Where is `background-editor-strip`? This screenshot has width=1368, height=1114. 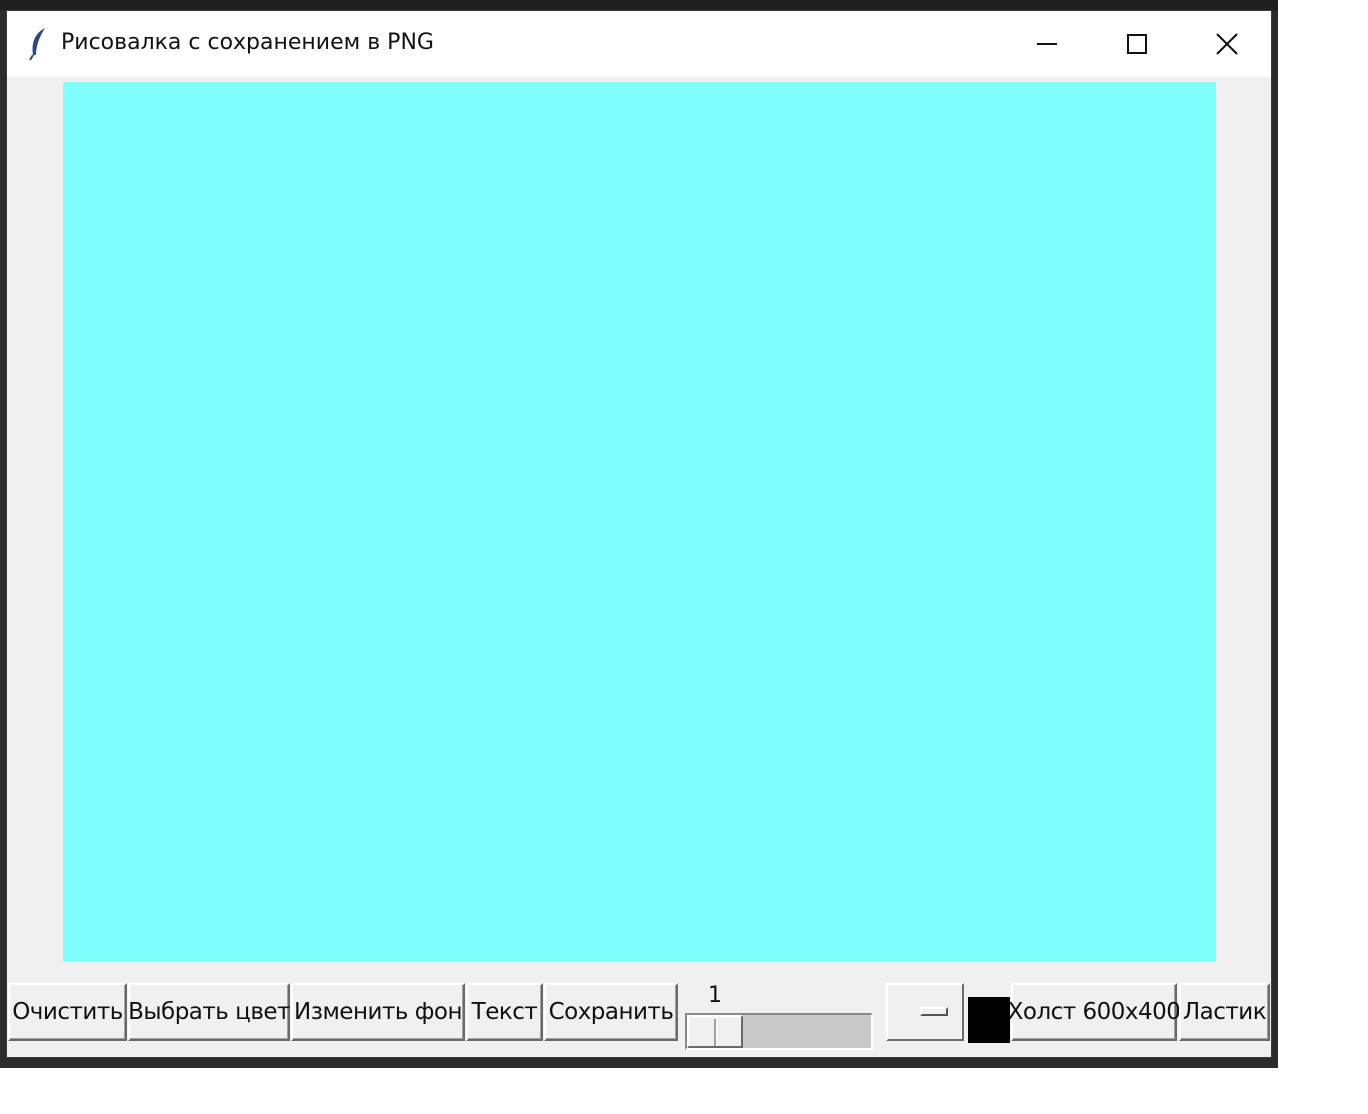 background-editor-strip is located at coordinates (639, 5).